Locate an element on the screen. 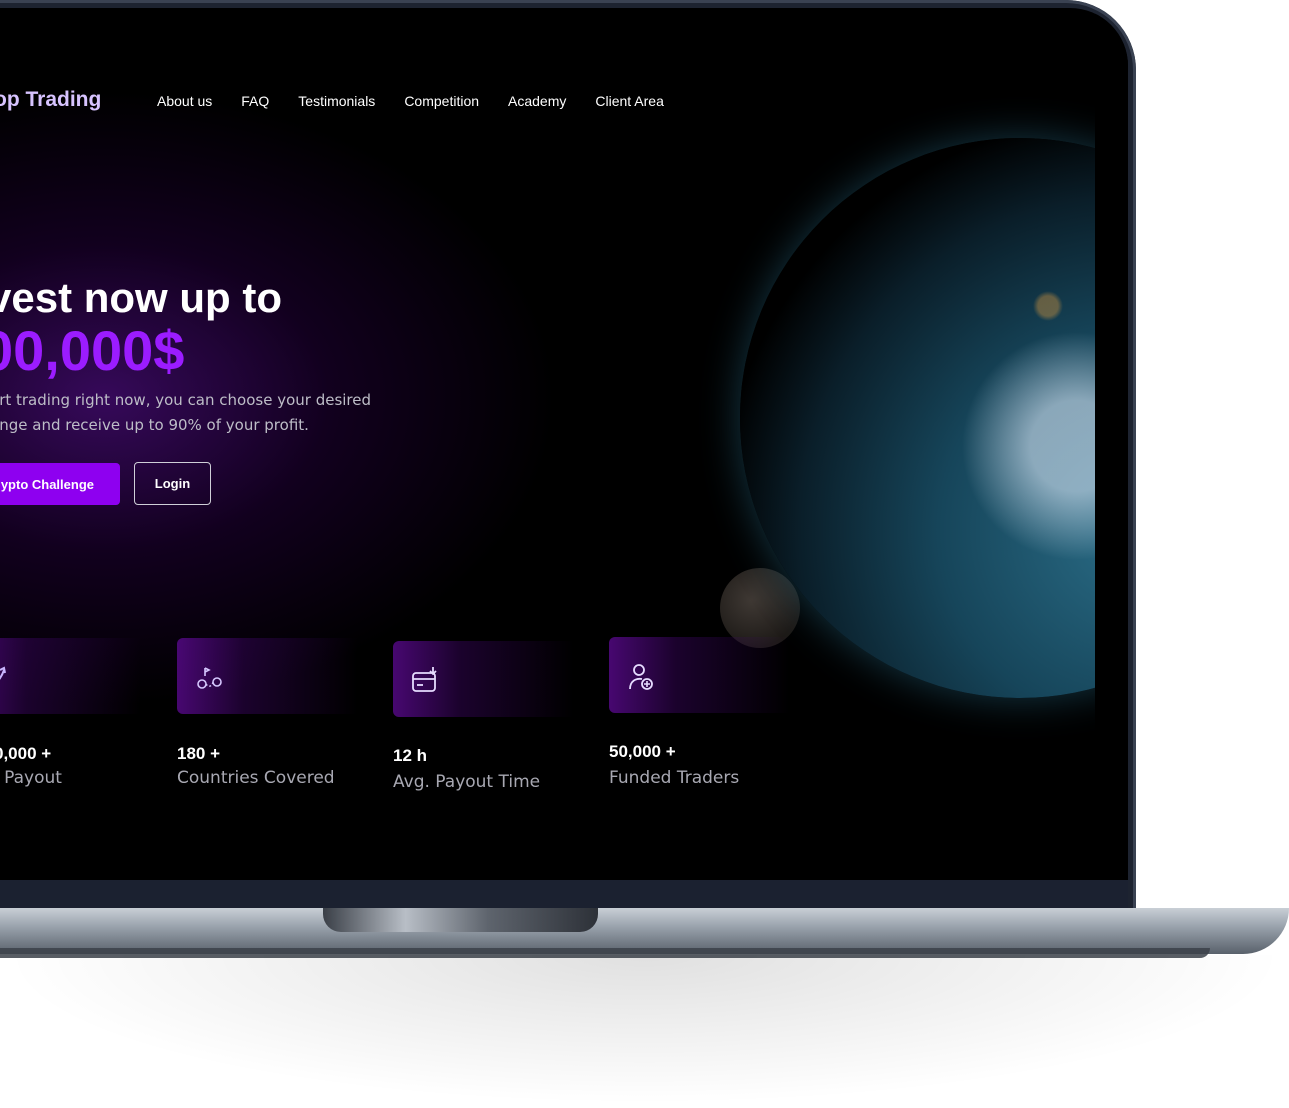 The width and height of the screenshot is (1289, 1108). nav-about-us: About us is located at coordinates (184, 101).